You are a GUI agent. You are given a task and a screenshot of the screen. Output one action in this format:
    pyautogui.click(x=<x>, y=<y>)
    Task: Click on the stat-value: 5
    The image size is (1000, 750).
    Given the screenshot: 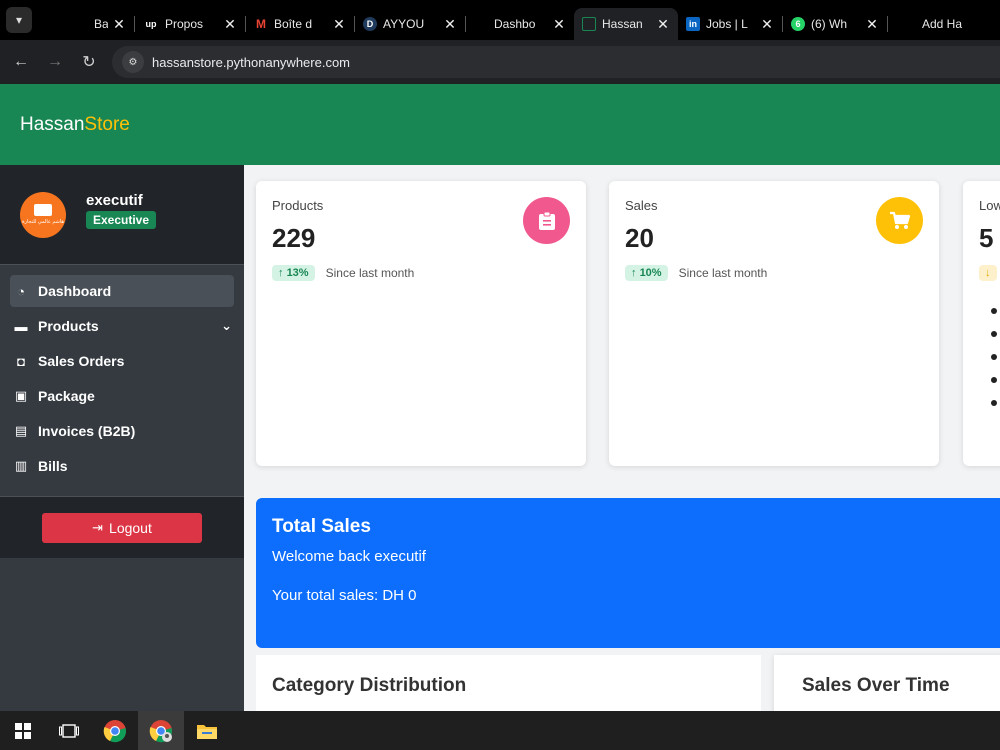 What is the action you would take?
    pyautogui.click(x=986, y=238)
    